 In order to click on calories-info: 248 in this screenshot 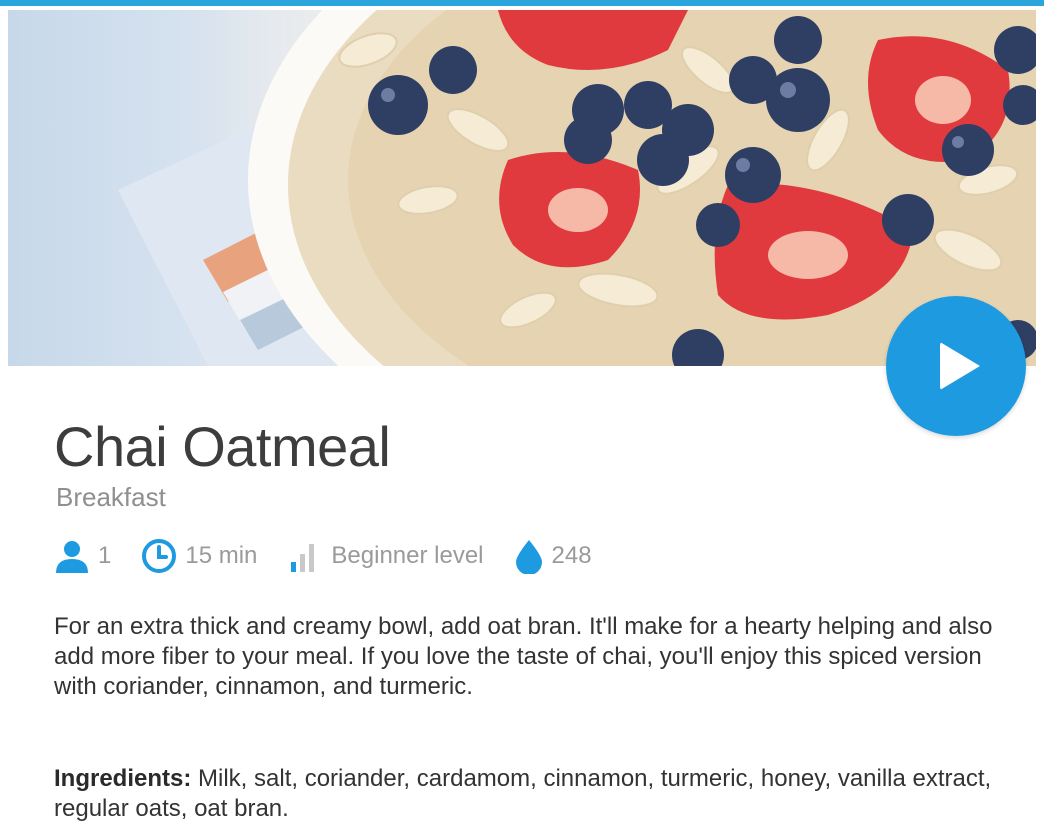, I will do `click(553, 556)`.